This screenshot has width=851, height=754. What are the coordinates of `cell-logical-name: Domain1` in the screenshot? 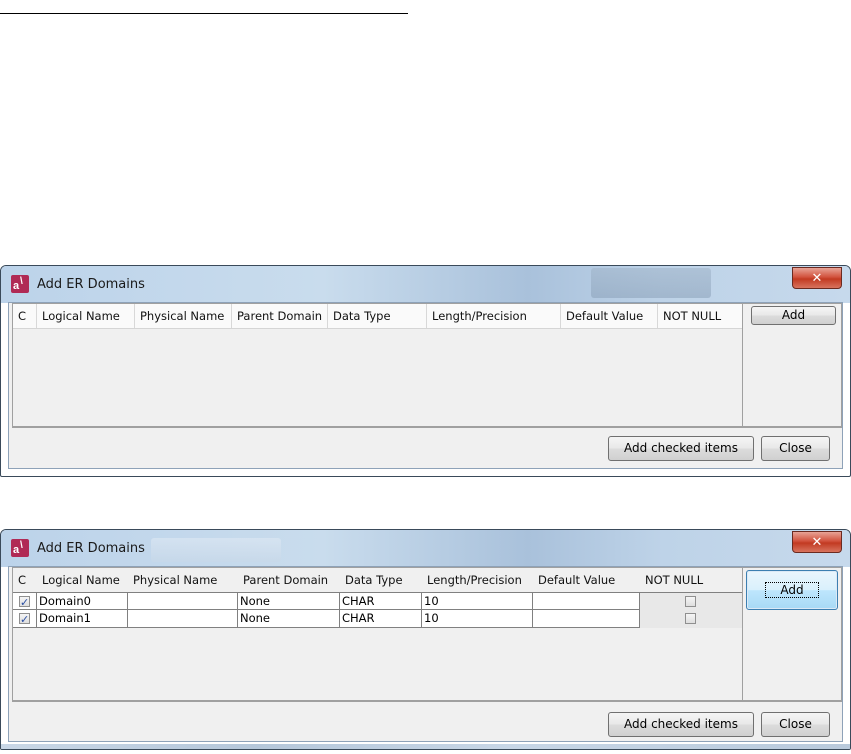 It's located at (82, 619).